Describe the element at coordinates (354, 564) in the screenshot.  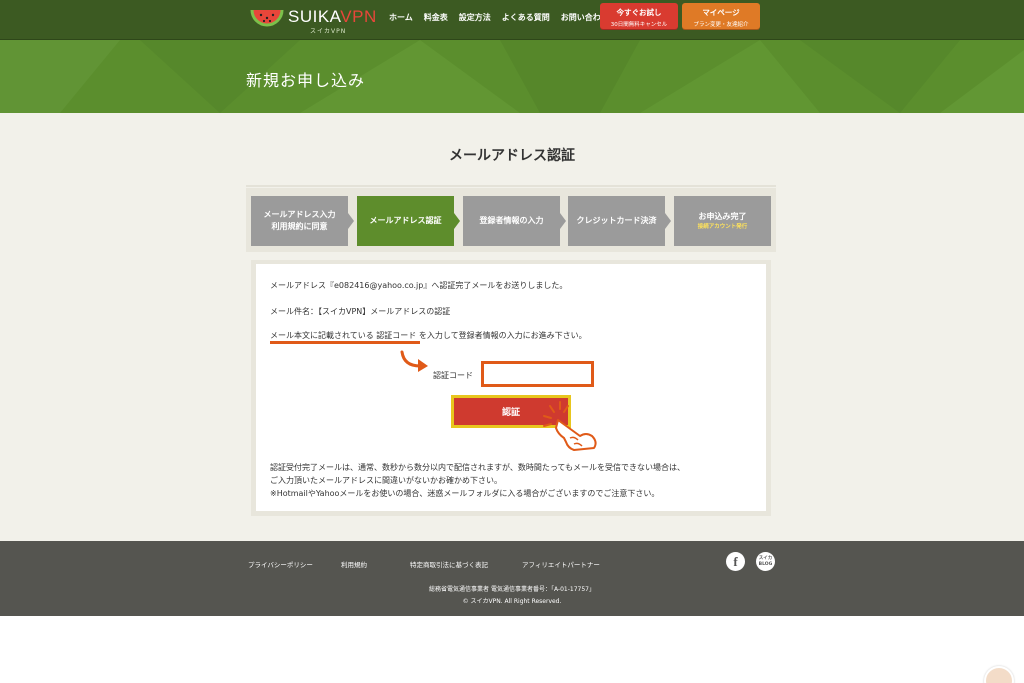
I see `footer-link-terms: 利用規約` at that location.